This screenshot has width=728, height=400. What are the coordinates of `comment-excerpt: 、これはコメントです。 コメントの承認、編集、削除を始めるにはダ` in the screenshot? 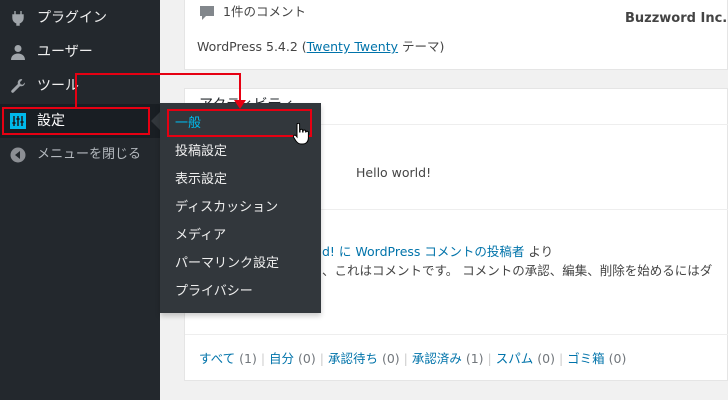 It's located at (517, 270).